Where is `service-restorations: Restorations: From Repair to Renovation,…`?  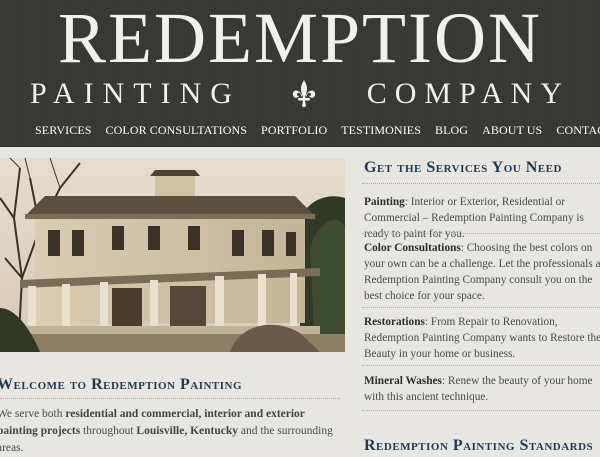 service-restorations: Restorations: From Repair to Renovation,… is located at coordinates (482, 338).